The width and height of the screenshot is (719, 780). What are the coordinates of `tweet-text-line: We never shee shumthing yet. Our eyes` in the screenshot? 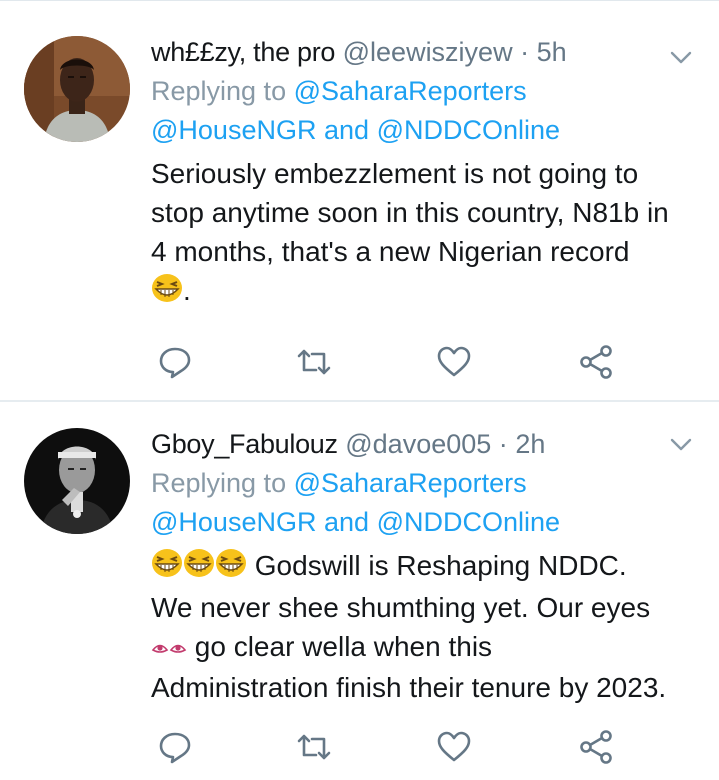 It's located at (401, 607).